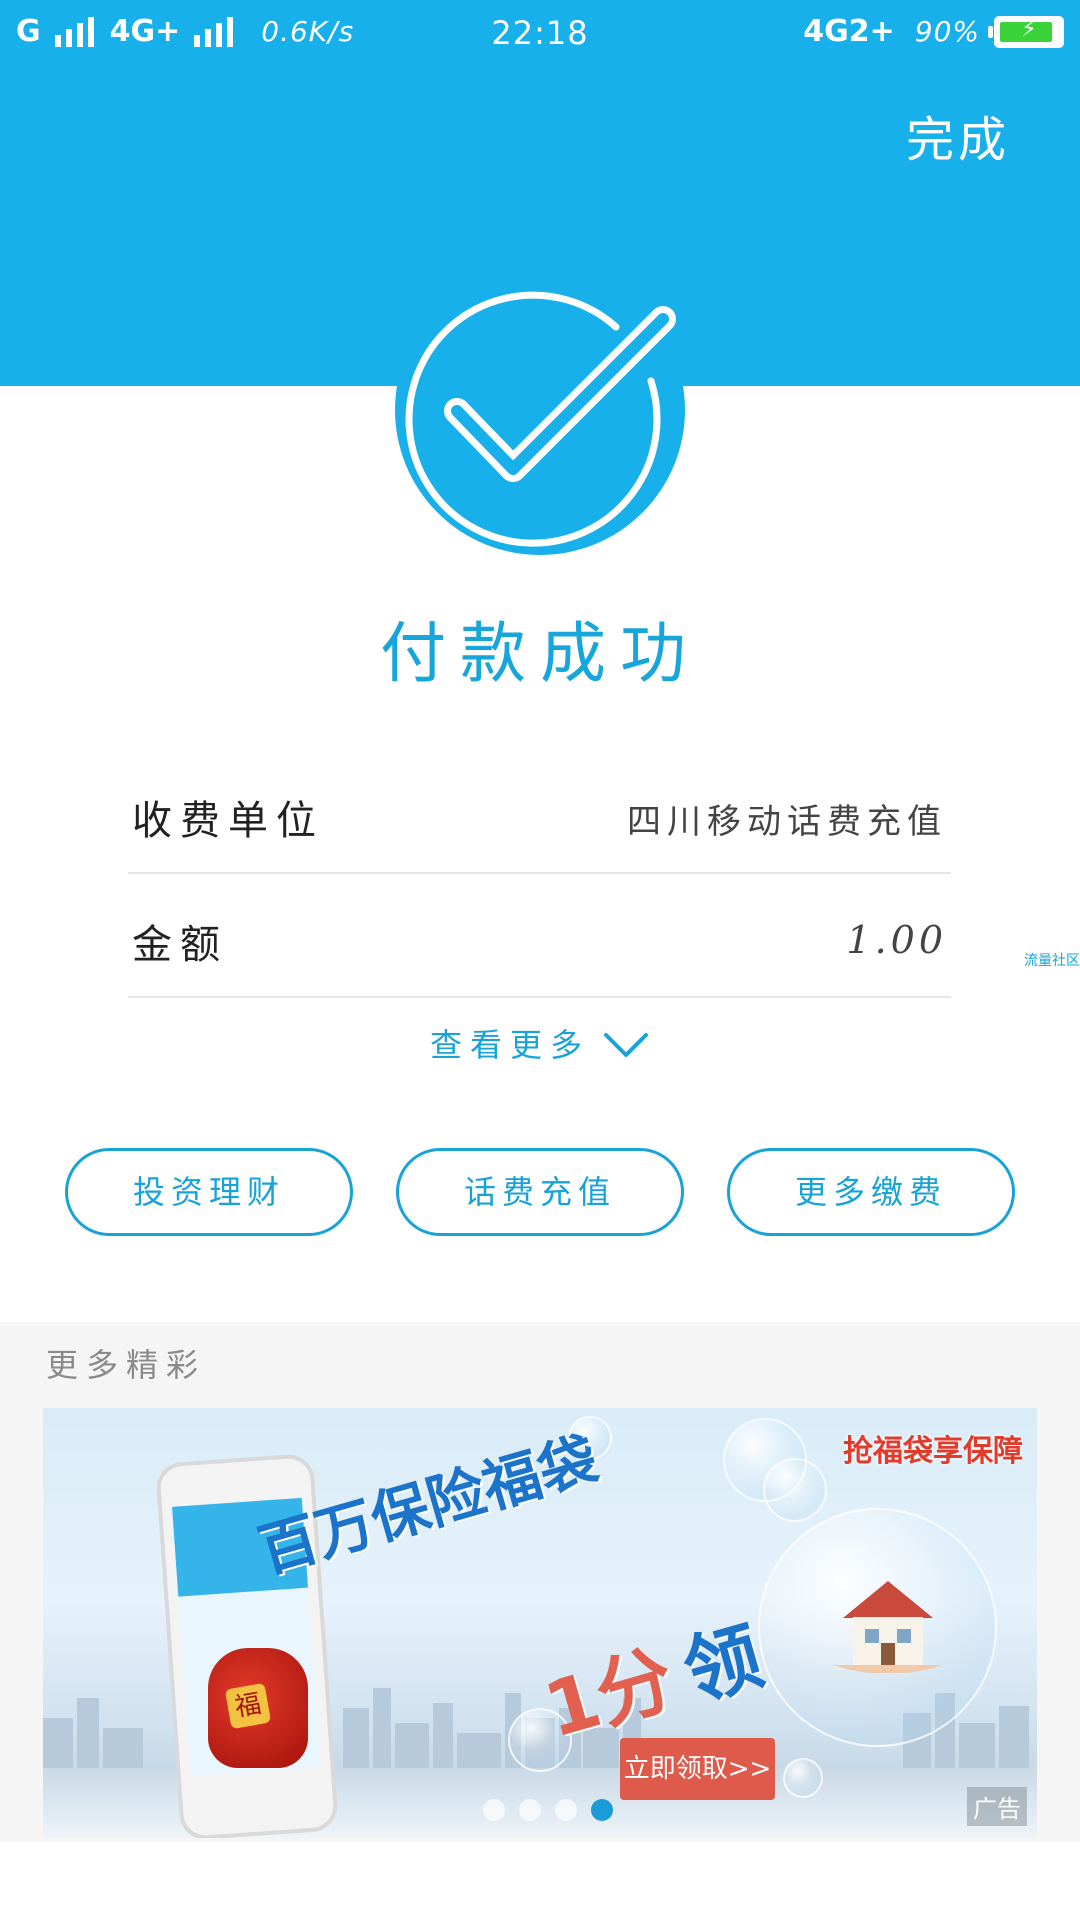 The width and height of the screenshot is (1080, 1920). What do you see at coordinates (540, 653) in the screenshot?
I see `payment-success-title: 付款成功` at bounding box center [540, 653].